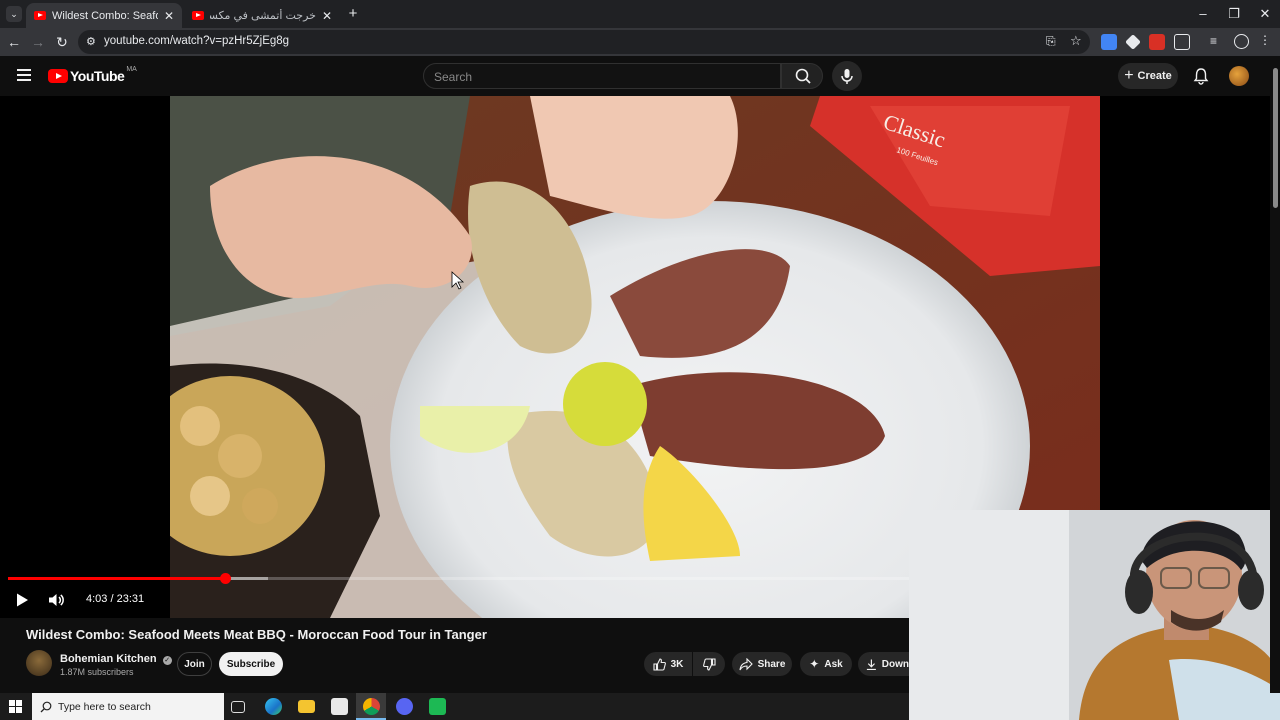 This screenshot has width=1280, height=720. I want to click on youtube-logo-text: YouTube, so click(97, 76).